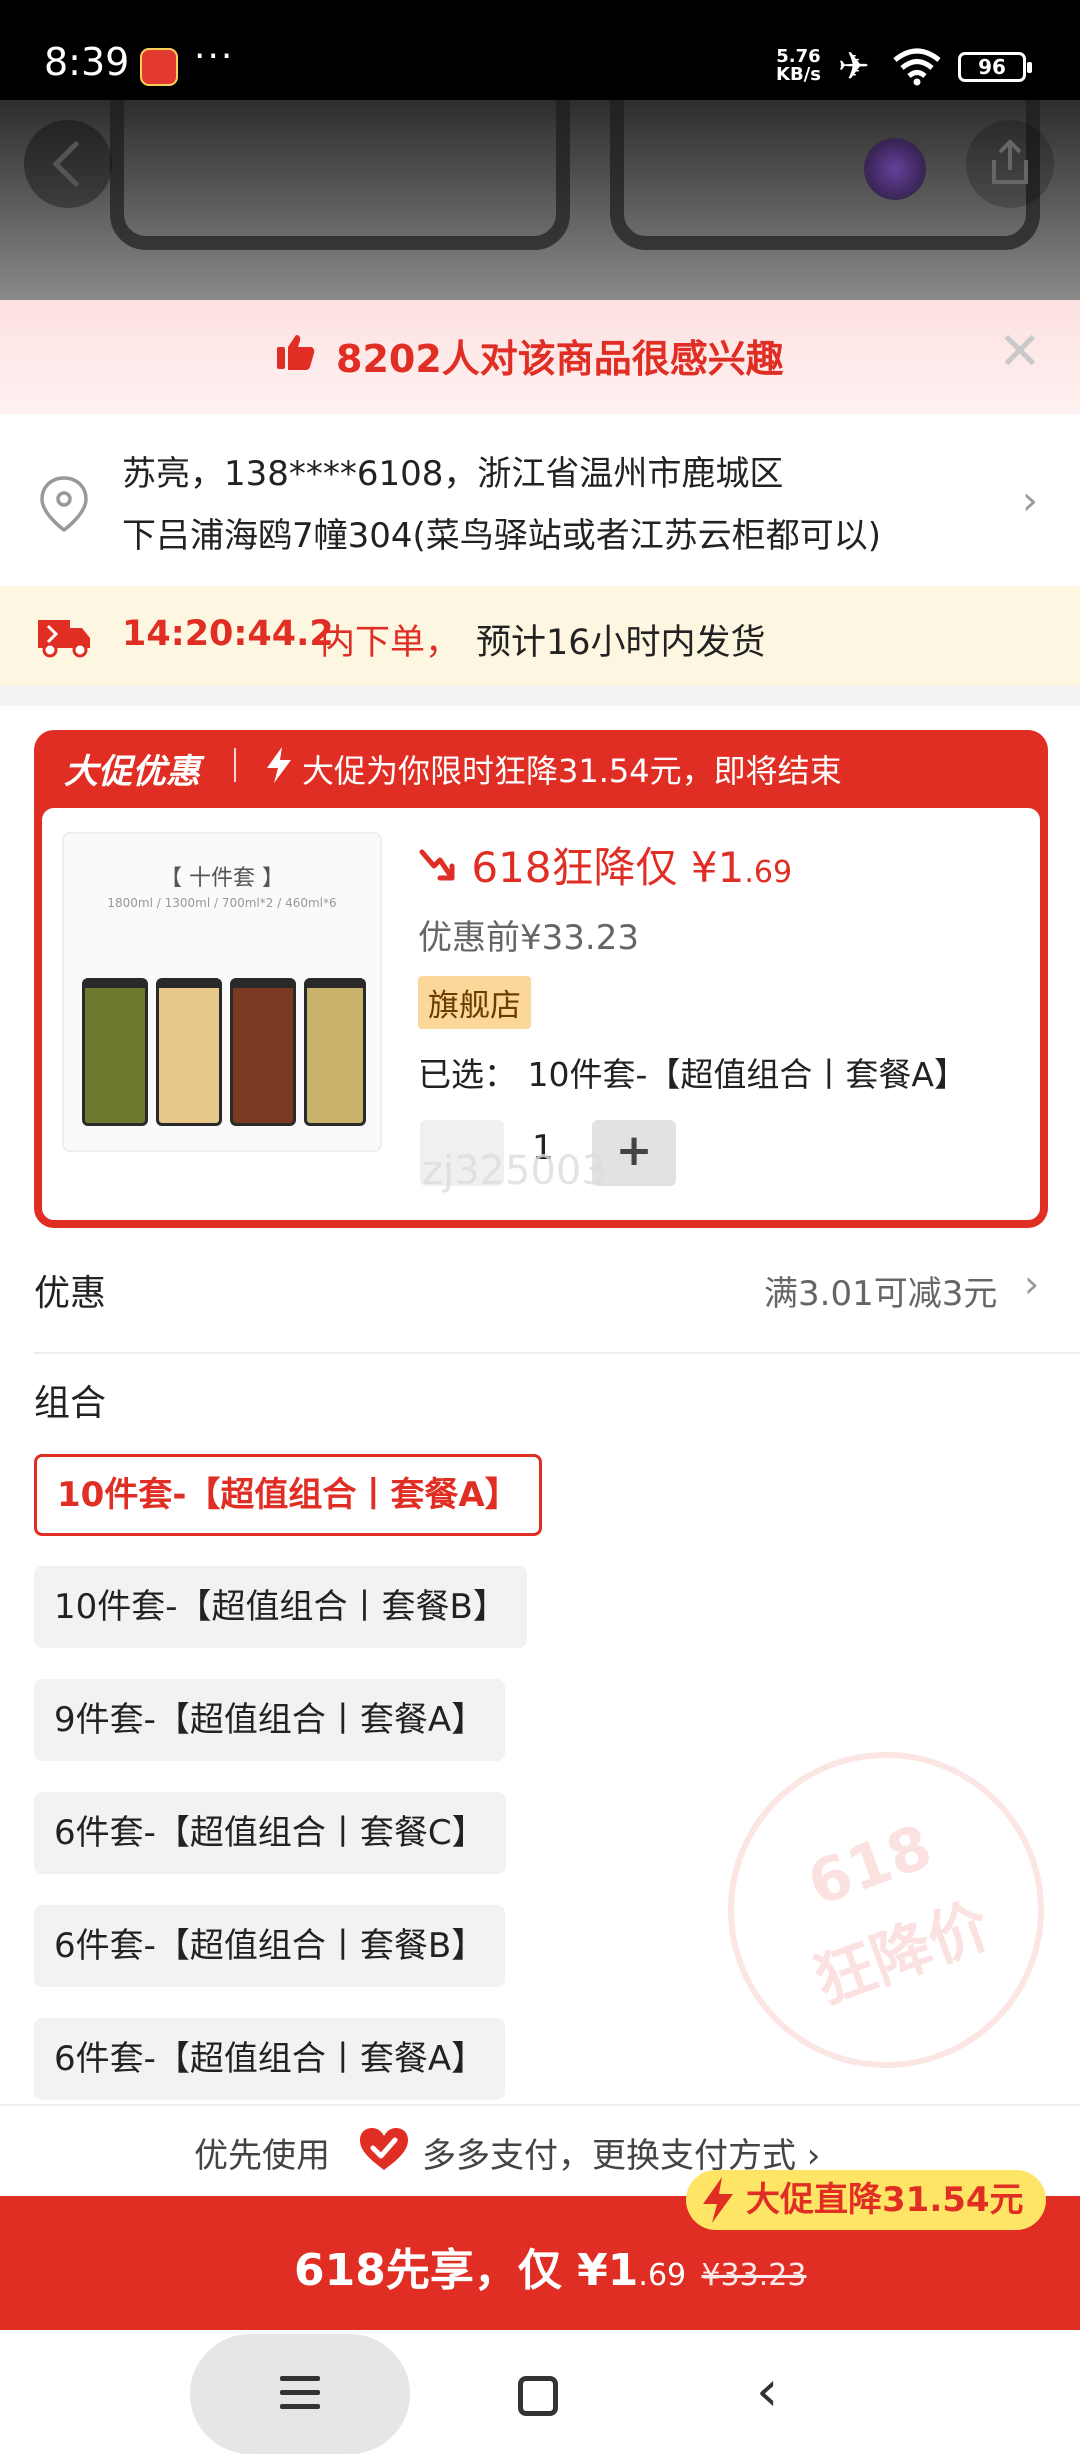 This screenshot has width=1080, height=2460. What do you see at coordinates (917, 67) in the screenshot?
I see `wifi-icon` at bounding box center [917, 67].